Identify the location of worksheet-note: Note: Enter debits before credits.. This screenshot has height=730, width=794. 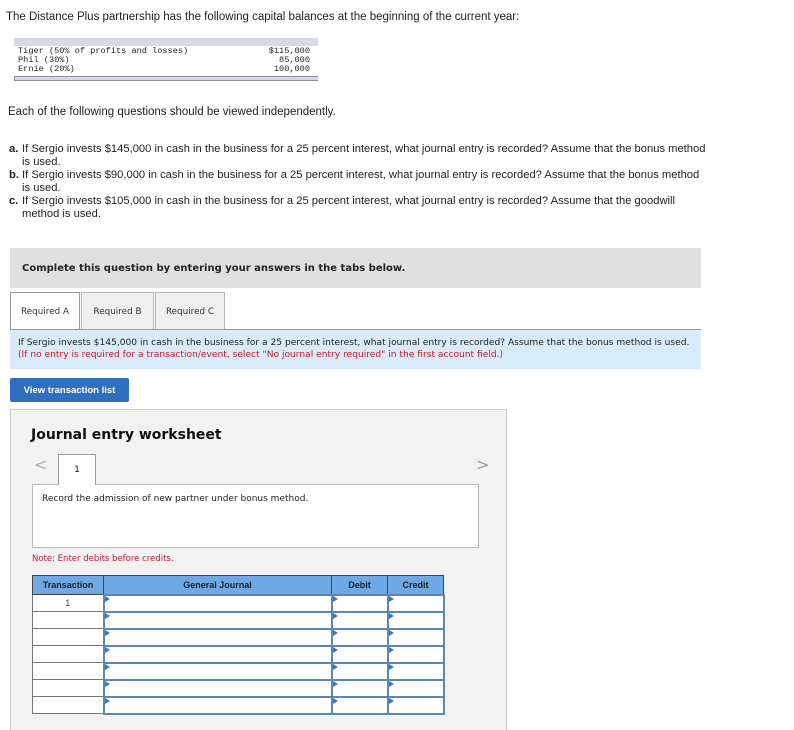
(103, 559).